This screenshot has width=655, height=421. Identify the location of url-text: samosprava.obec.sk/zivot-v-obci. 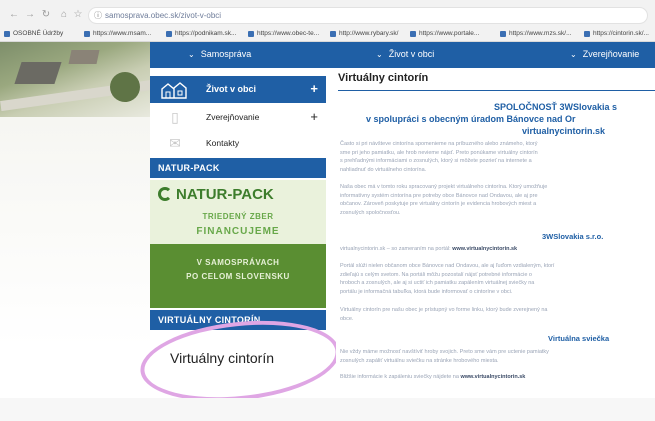
(163, 15).